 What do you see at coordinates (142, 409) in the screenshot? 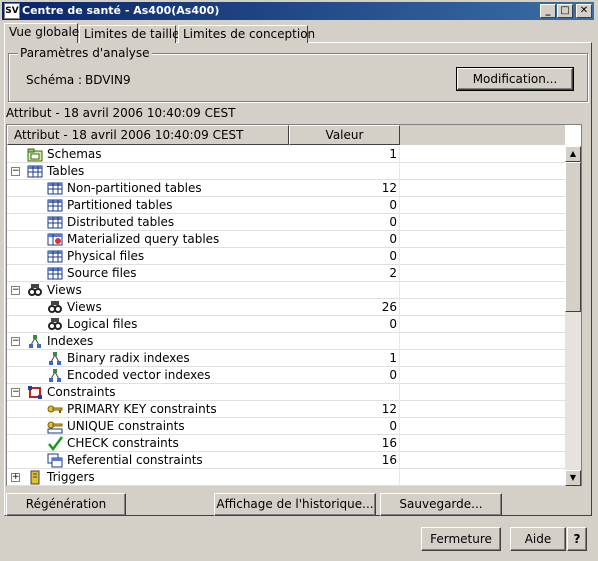
I see `row-label: PRIMARY KEY constraints` at bounding box center [142, 409].